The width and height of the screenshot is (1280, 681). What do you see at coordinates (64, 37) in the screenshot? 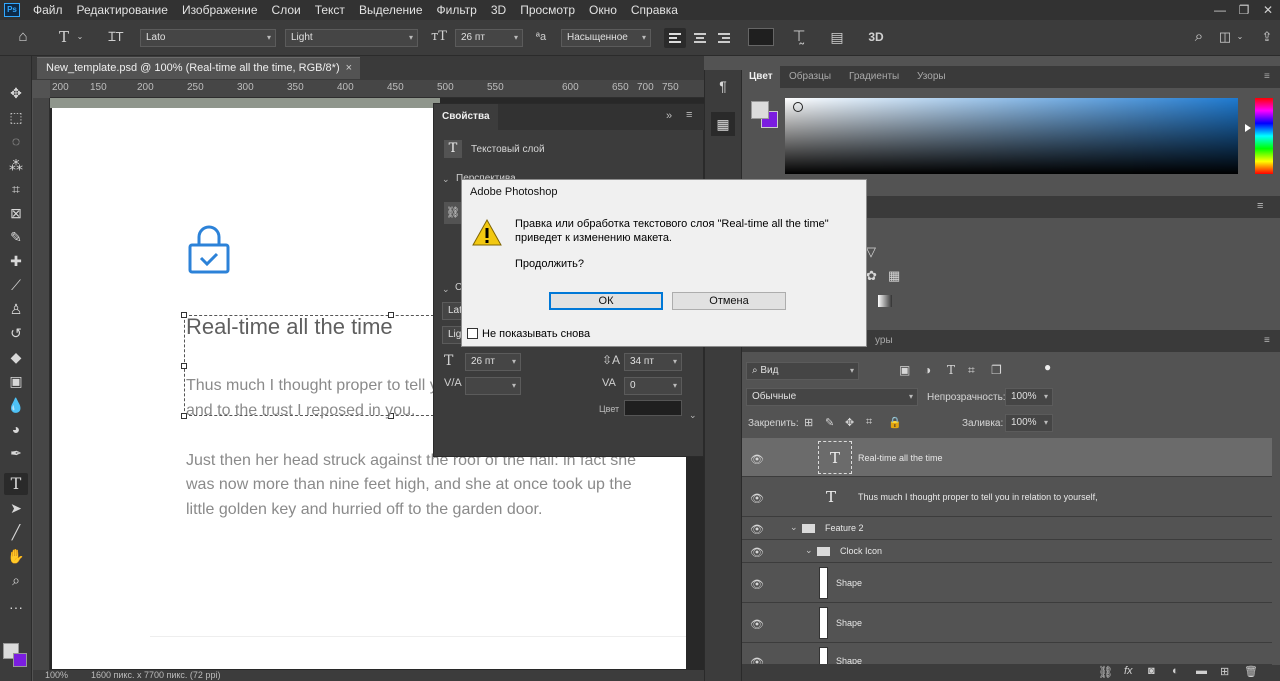
I see `type-tool-icon: T` at bounding box center [64, 37].